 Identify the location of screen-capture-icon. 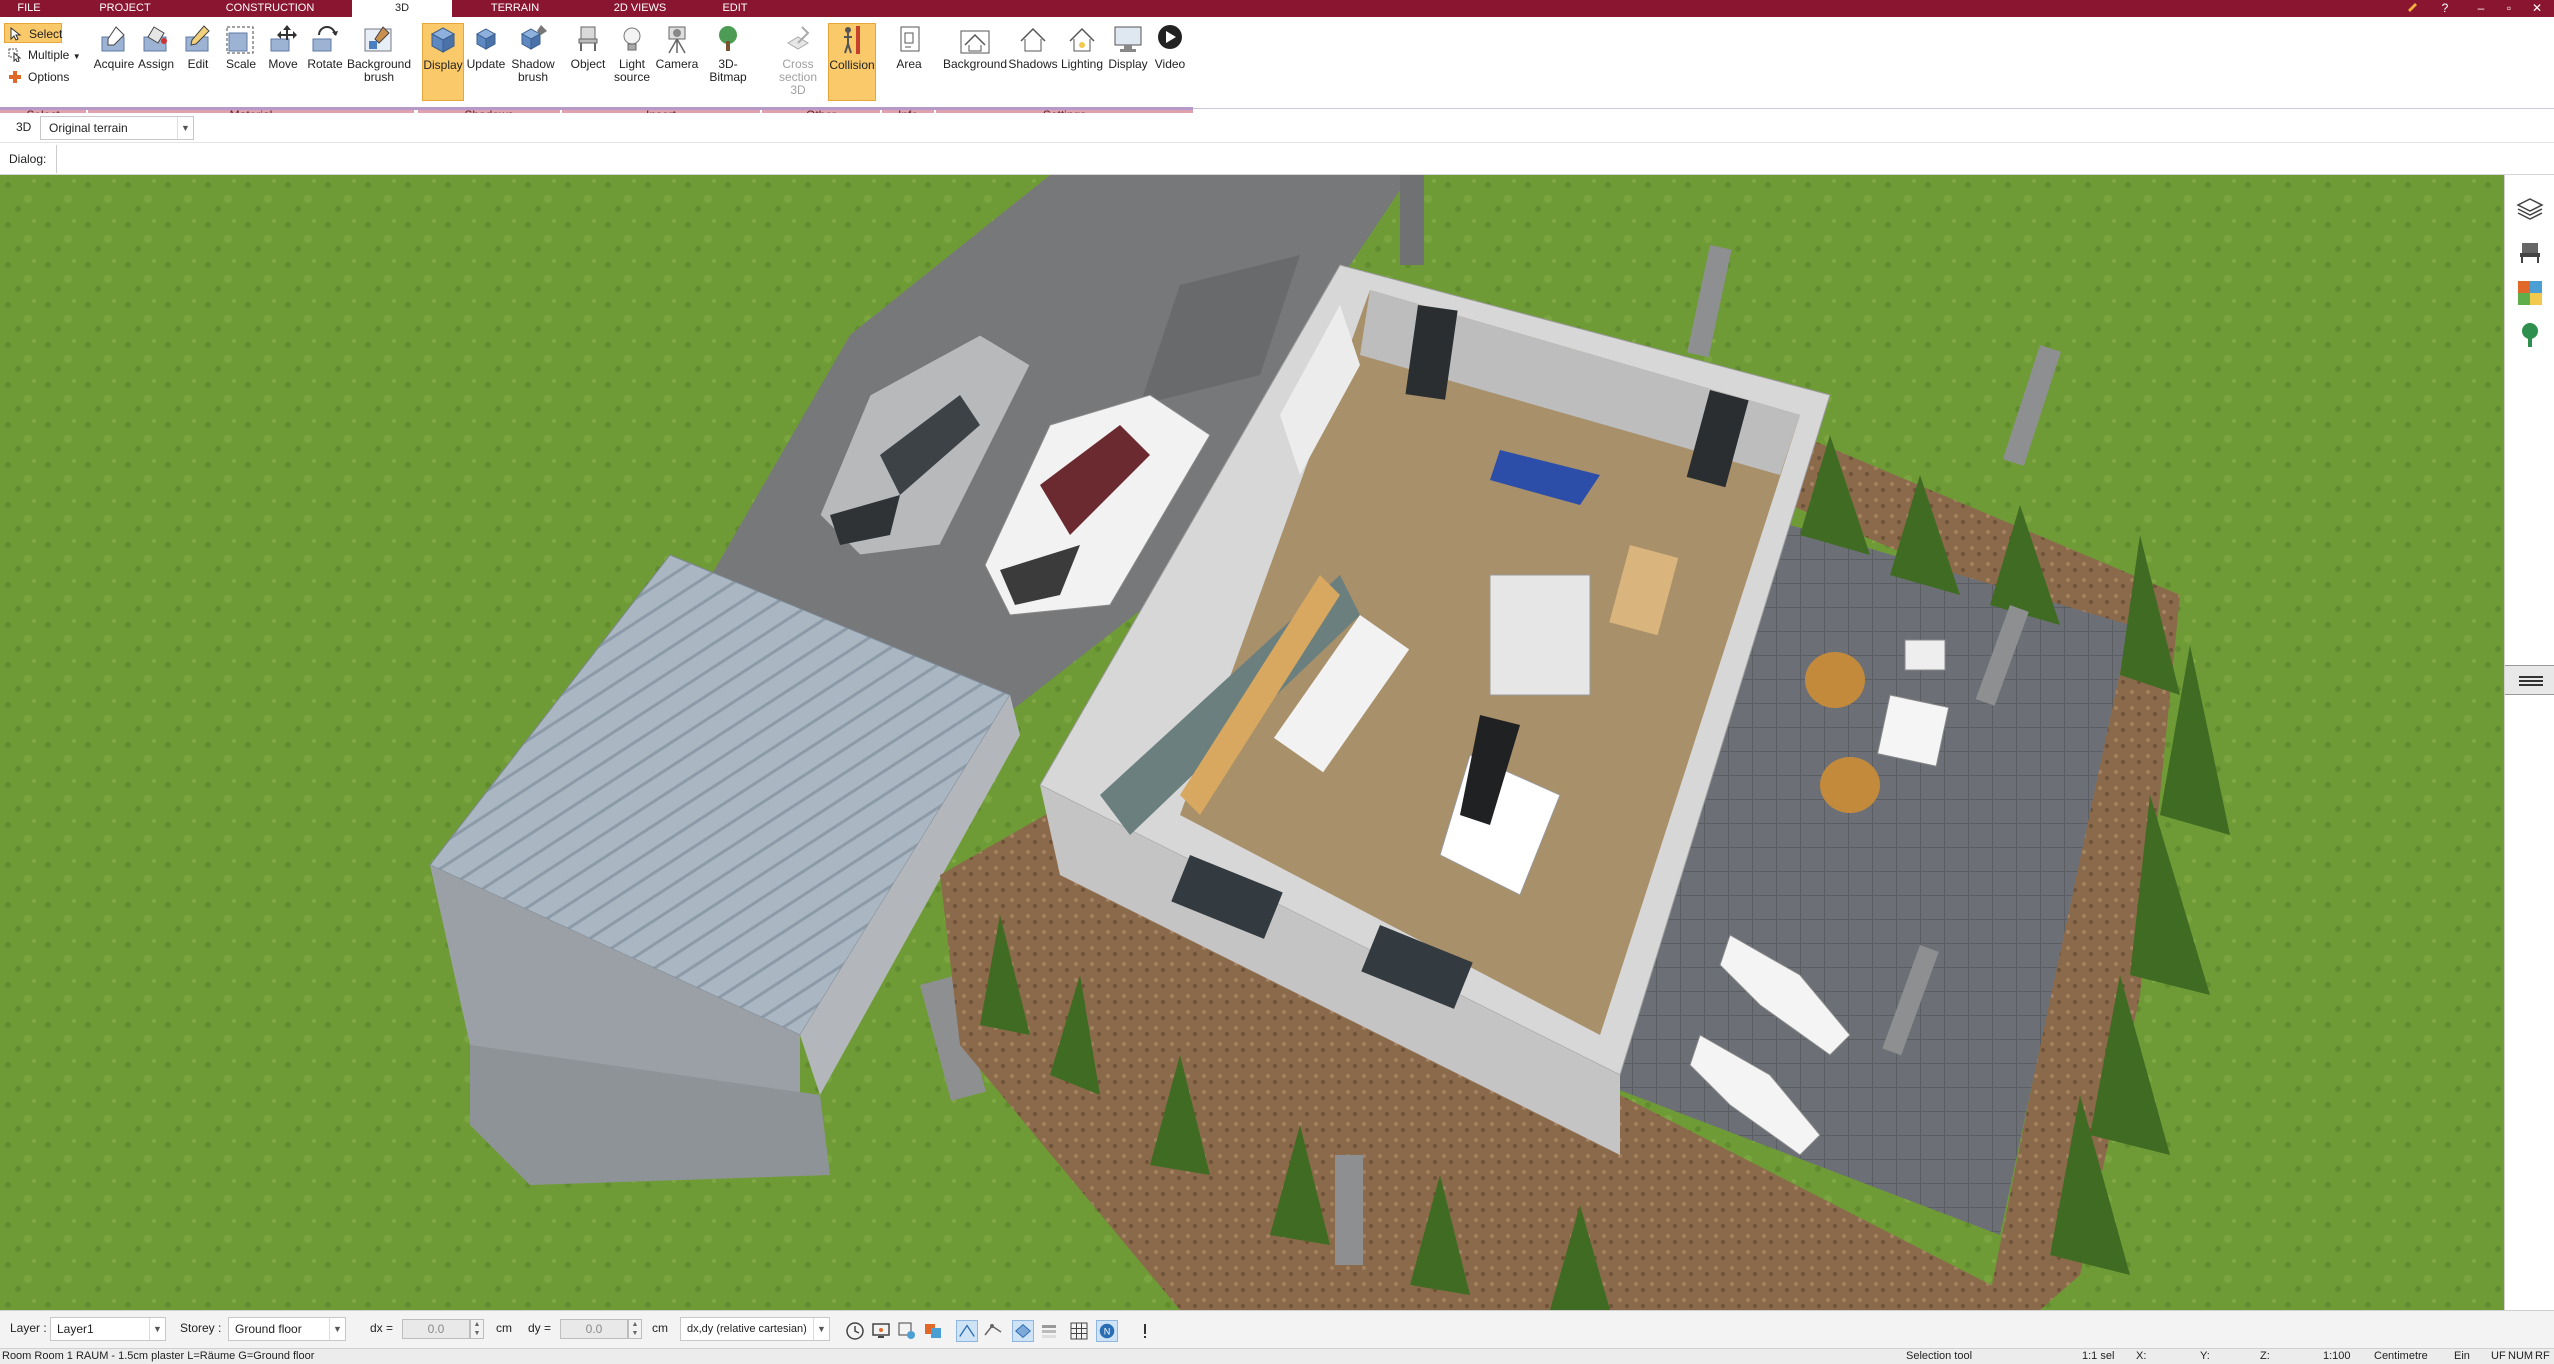
(881, 1331).